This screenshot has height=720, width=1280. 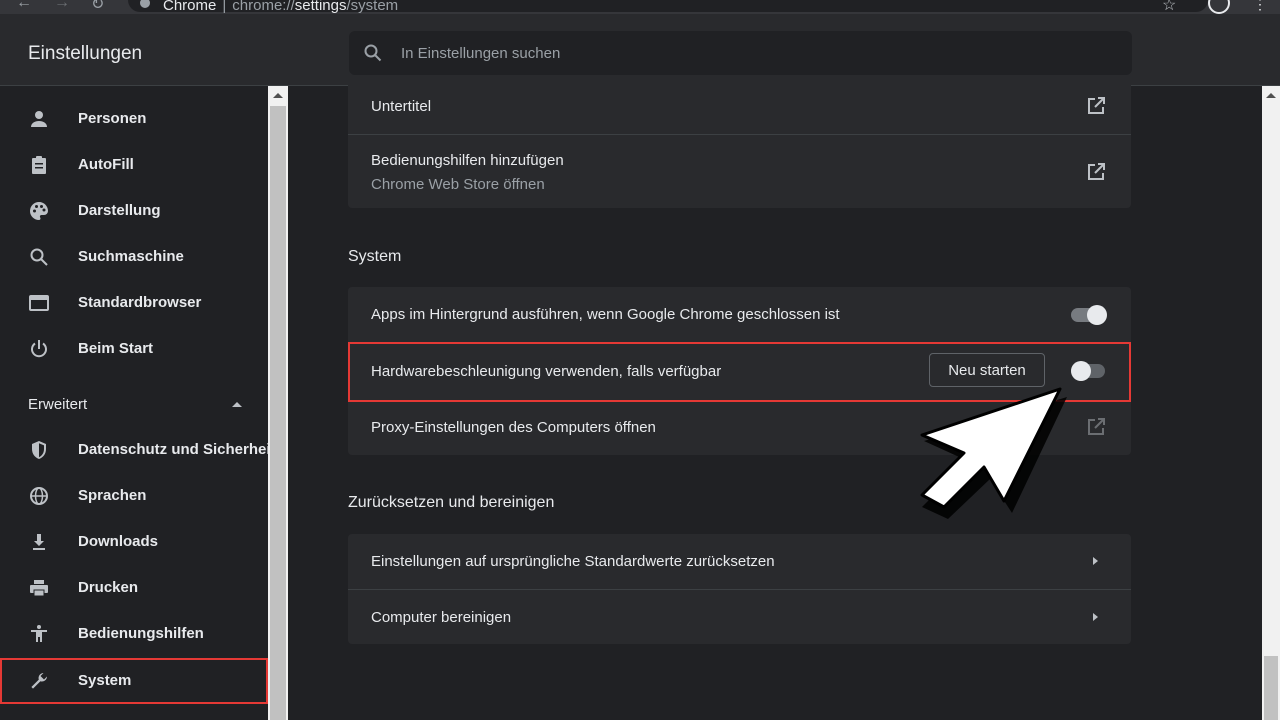 I want to click on sidebar-item-label: System, so click(x=105, y=680).